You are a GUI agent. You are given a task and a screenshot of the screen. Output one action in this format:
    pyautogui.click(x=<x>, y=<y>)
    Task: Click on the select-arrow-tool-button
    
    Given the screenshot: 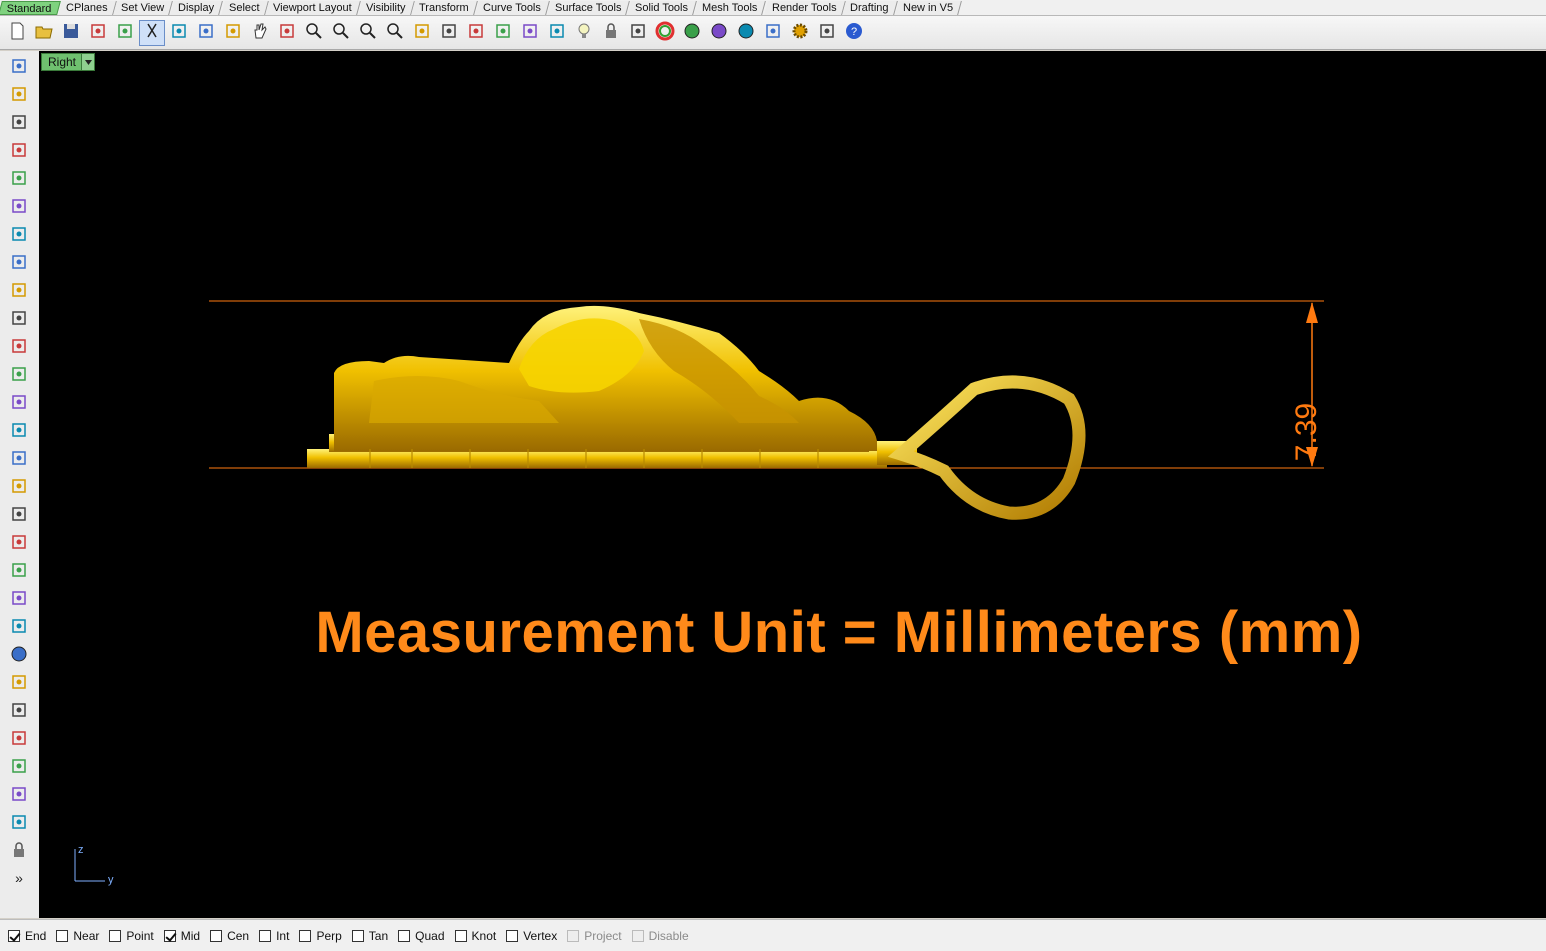 What is the action you would take?
    pyautogui.click(x=19, y=67)
    